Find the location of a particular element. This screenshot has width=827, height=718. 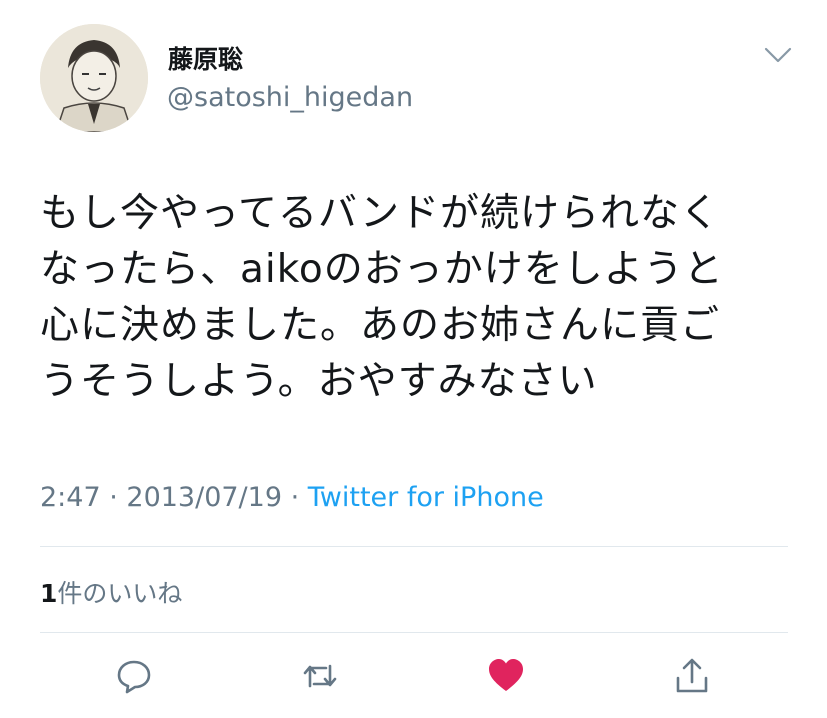

tweet-meta: 2:47 · 2013/07/19 · Twitter for iPhone is located at coordinates (292, 497).